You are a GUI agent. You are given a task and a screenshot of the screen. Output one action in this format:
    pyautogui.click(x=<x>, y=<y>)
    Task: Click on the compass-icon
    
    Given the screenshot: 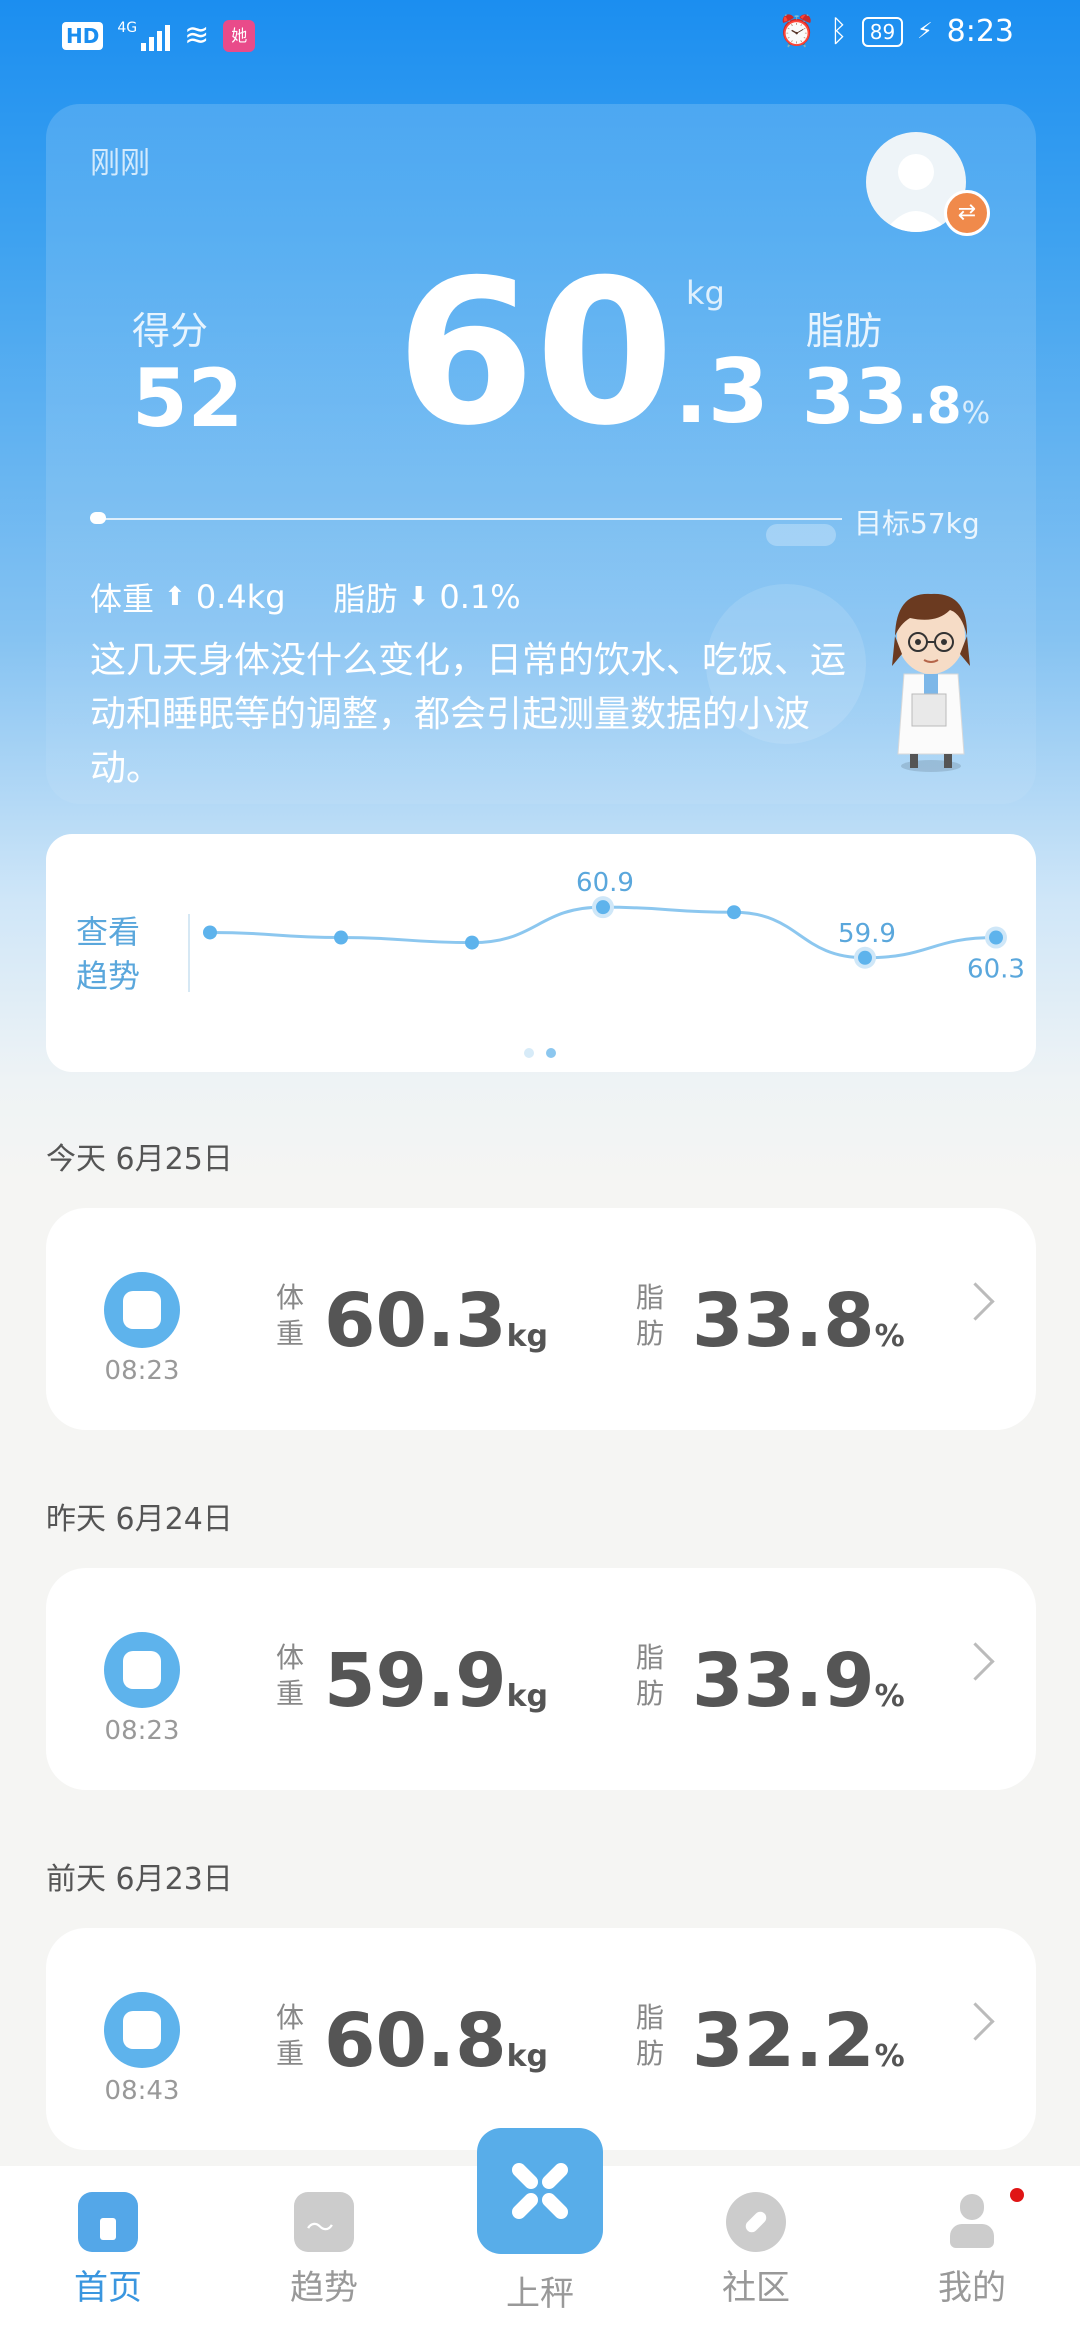 What is the action you would take?
    pyautogui.click(x=756, y=2222)
    